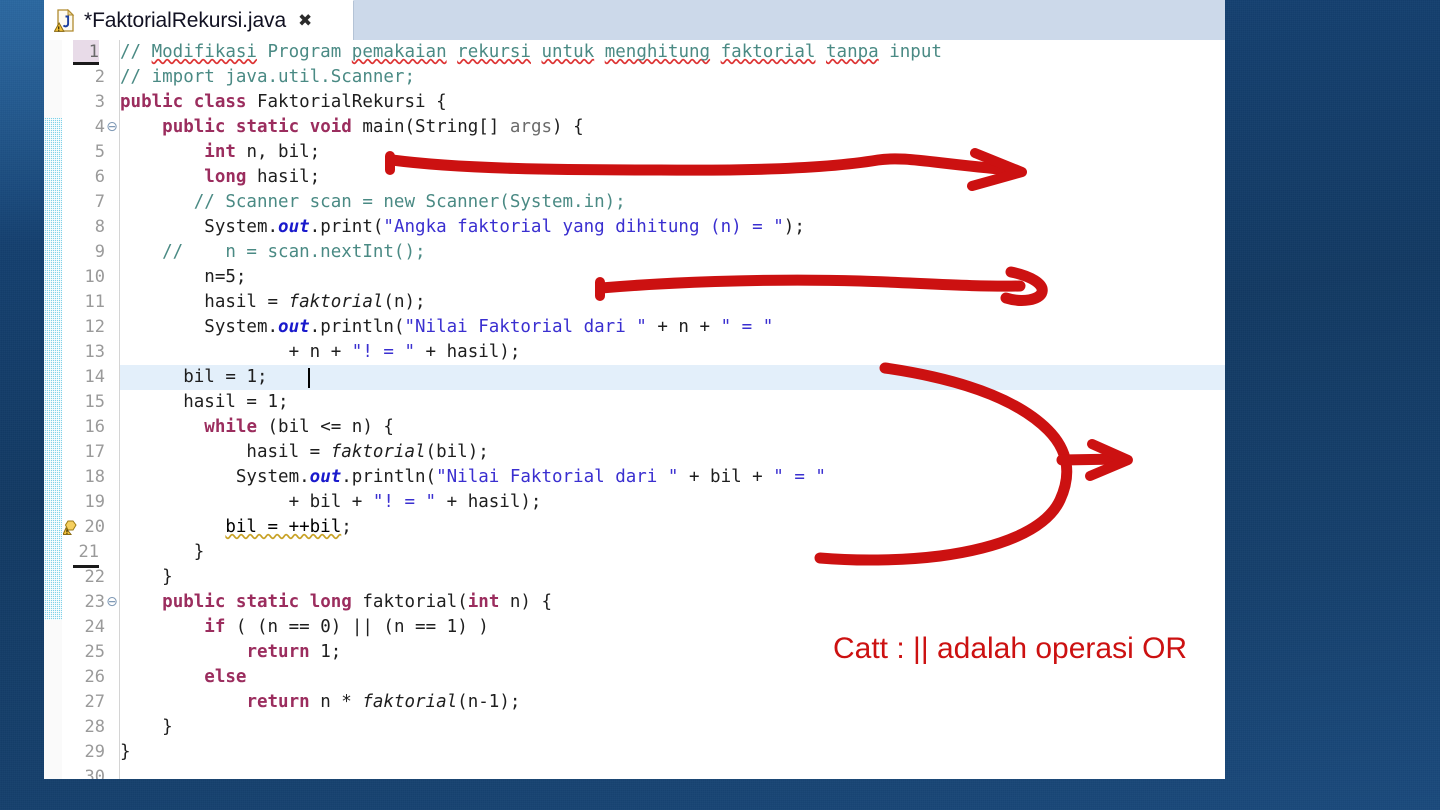 The image size is (1440, 810). What do you see at coordinates (94, 352) in the screenshot?
I see `line-number-13: 13` at bounding box center [94, 352].